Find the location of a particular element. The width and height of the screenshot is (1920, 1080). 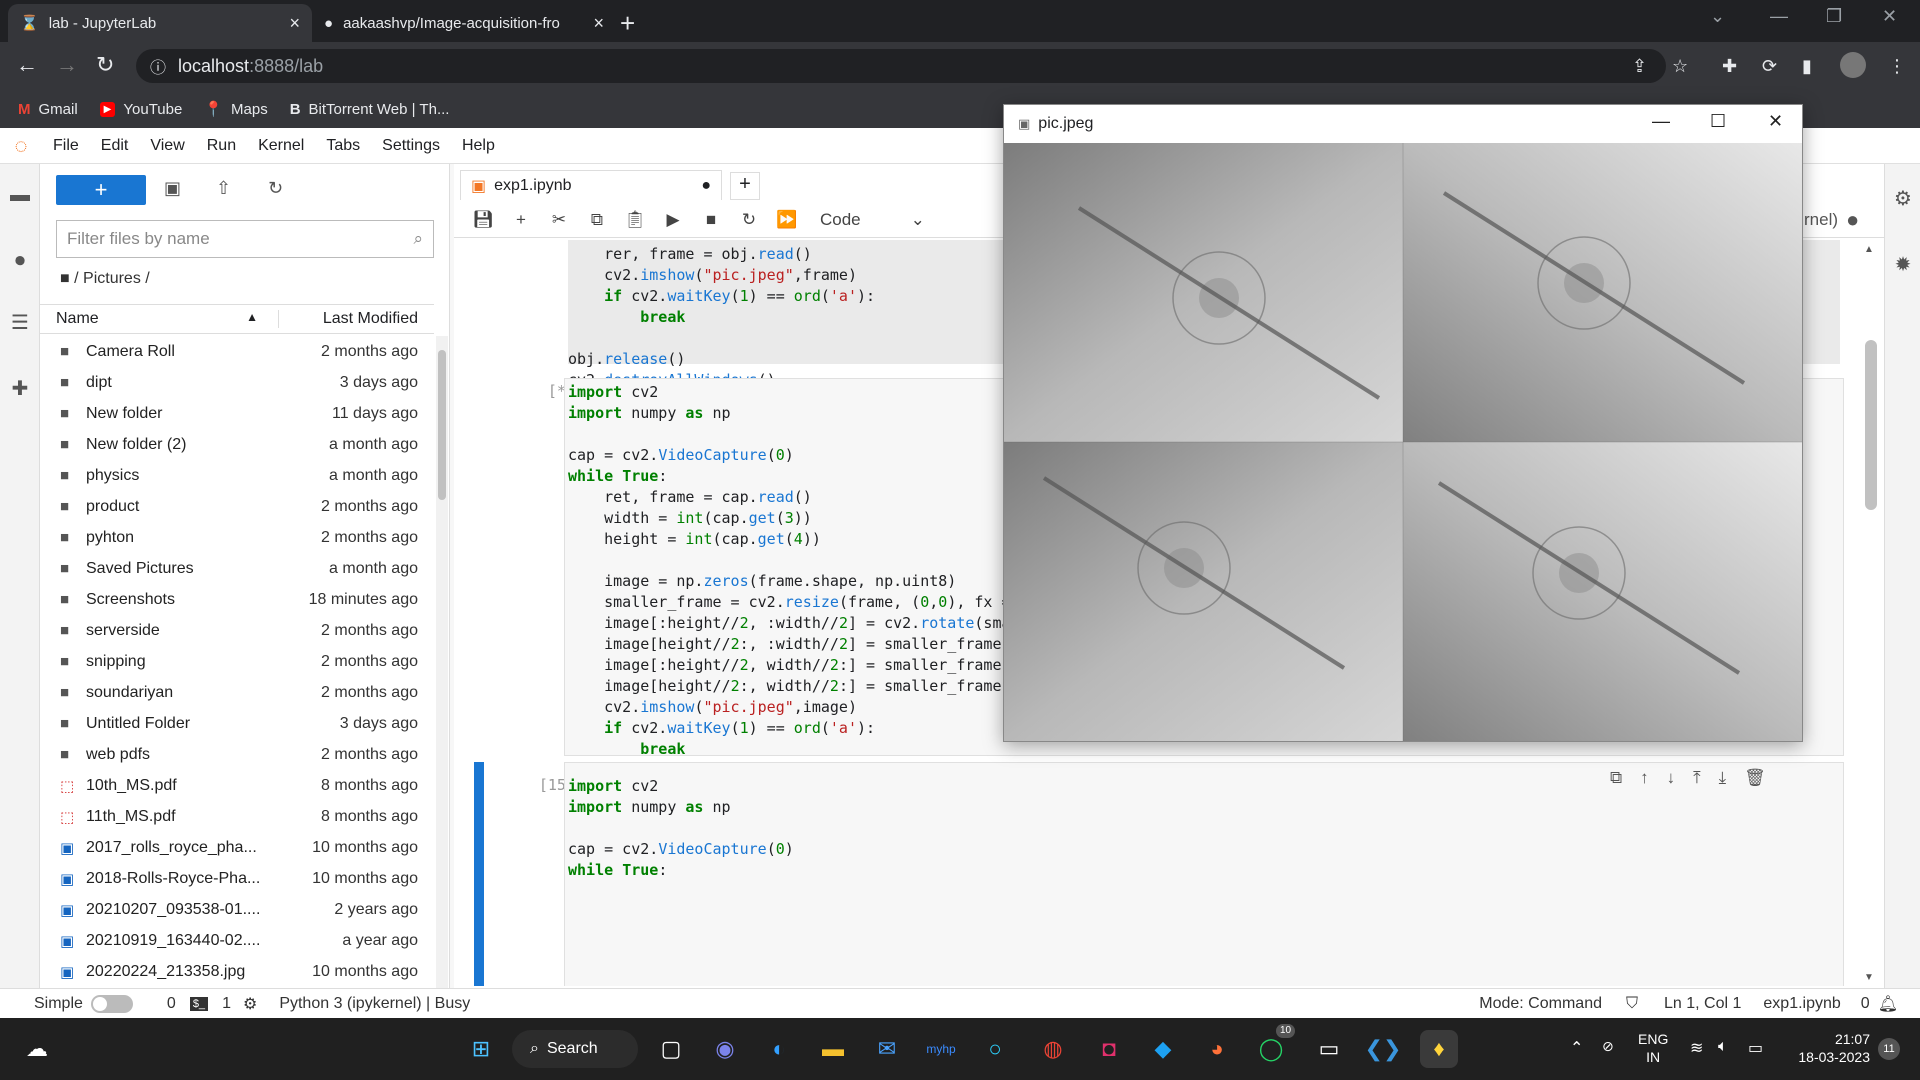

kernel-status: Python 3 (ipykernel) | Busy is located at coordinates (374, 1004).